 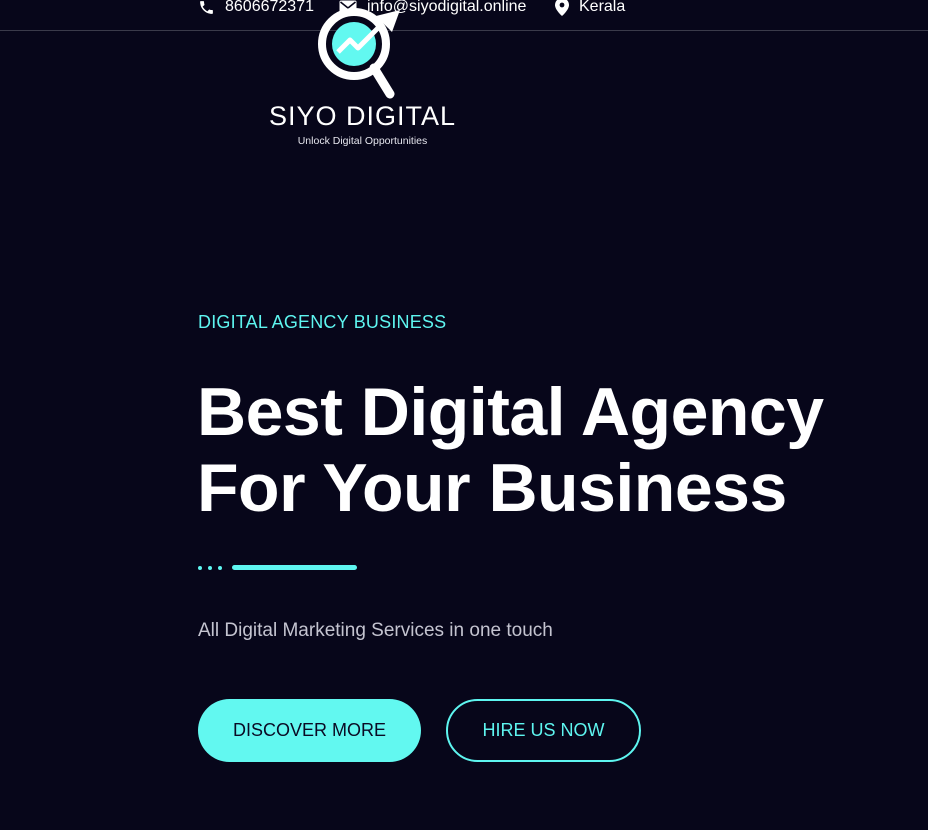 I want to click on headline-line-1: Best Digital Agency, so click(x=510, y=412).